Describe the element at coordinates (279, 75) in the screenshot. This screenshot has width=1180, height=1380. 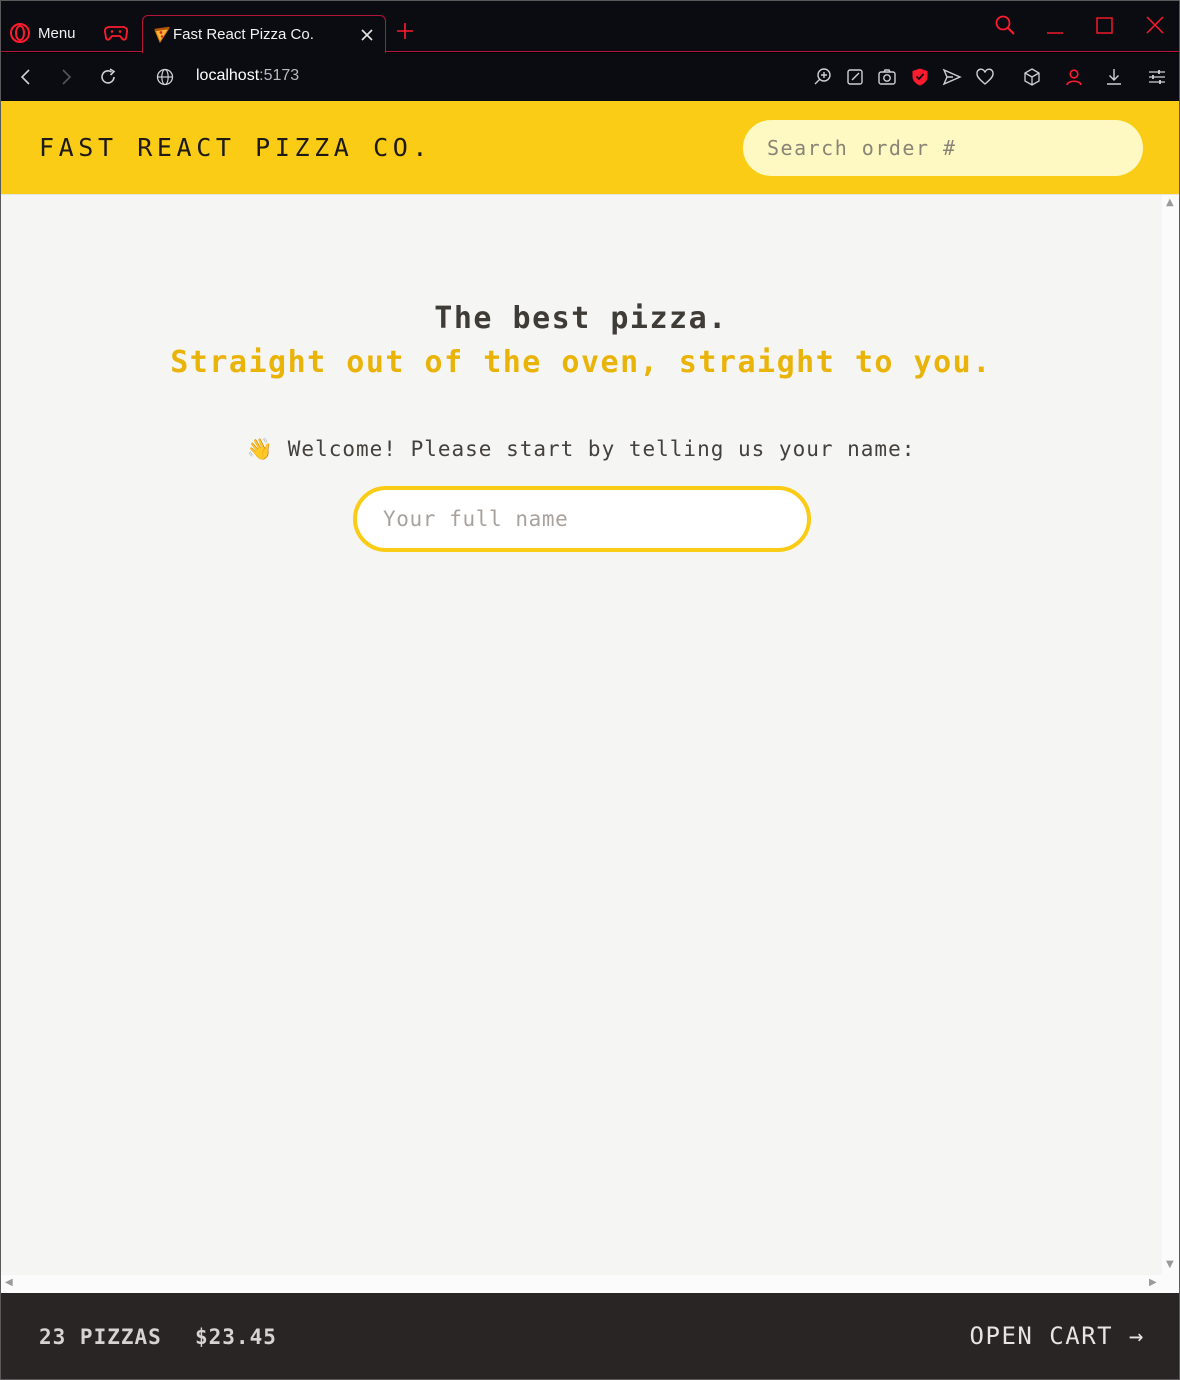
I see `url-port: :5173` at that location.